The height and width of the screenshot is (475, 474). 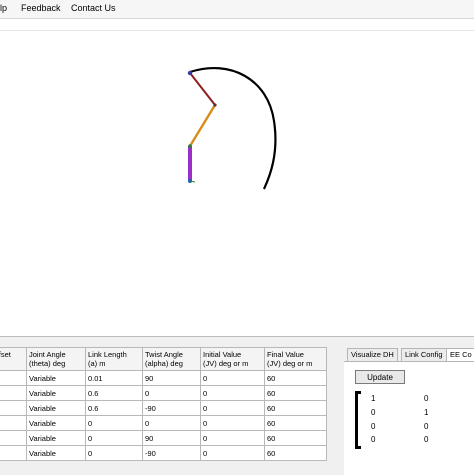 I want to click on joint-elbow, so click(x=215, y=105).